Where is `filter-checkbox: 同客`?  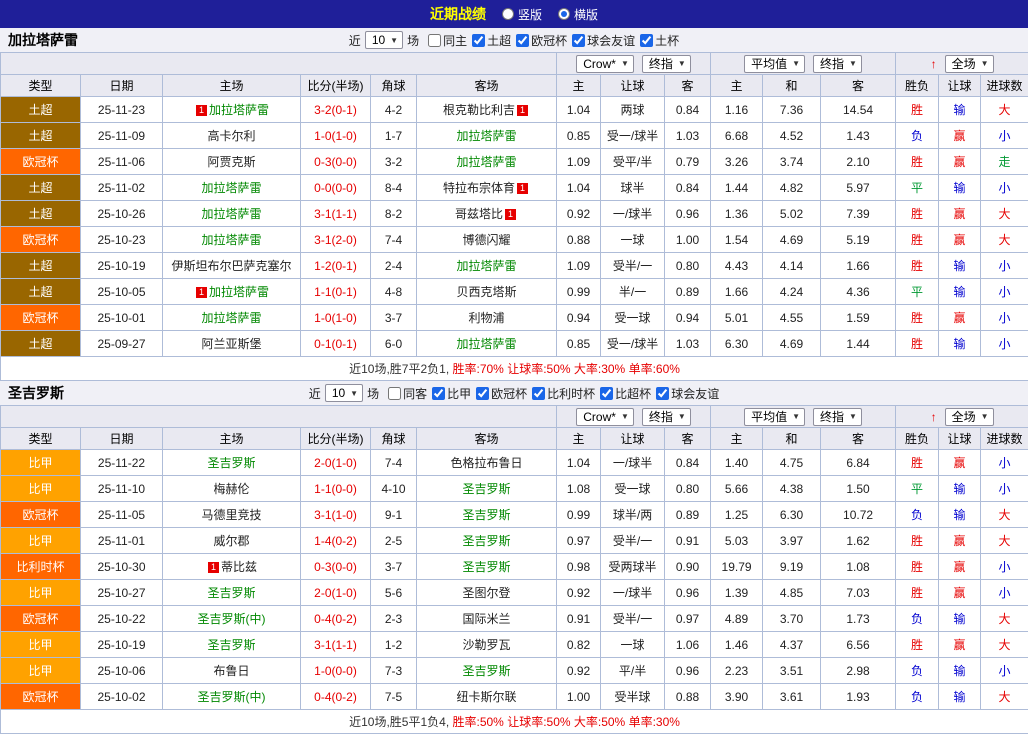 filter-checkbox: 同客 is located at coordinates (407, 393).